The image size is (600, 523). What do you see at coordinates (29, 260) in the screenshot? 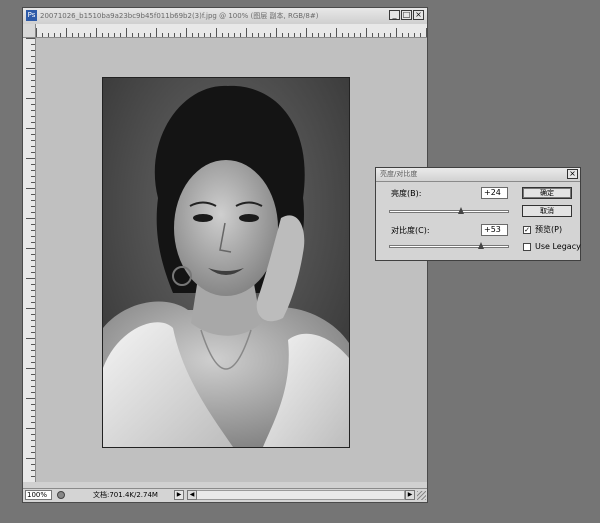
I see `vertical-ruler` at bounding box center [29, 260].